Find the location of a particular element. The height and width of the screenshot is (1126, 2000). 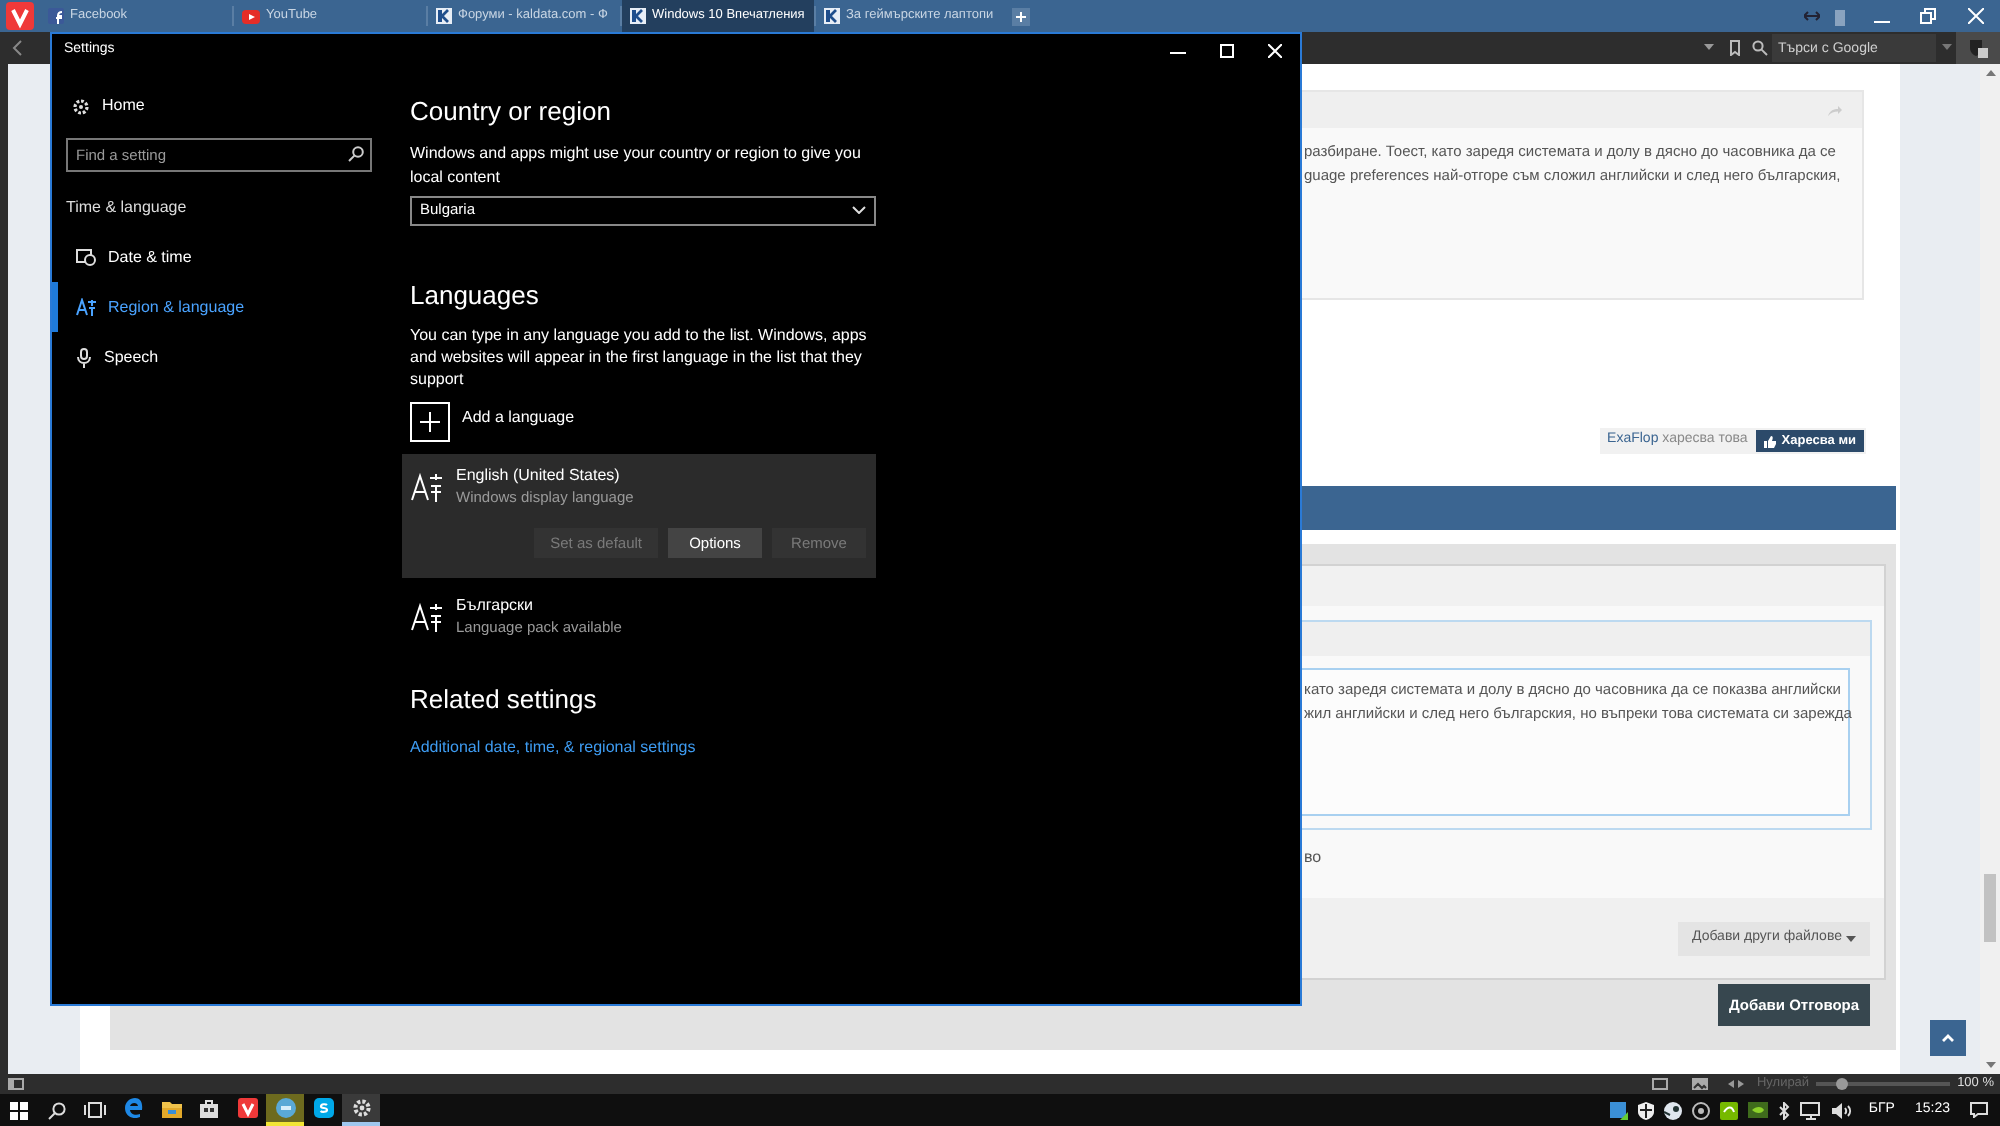

zoom-slider-thumb is located at coordinates (1841, 1084).